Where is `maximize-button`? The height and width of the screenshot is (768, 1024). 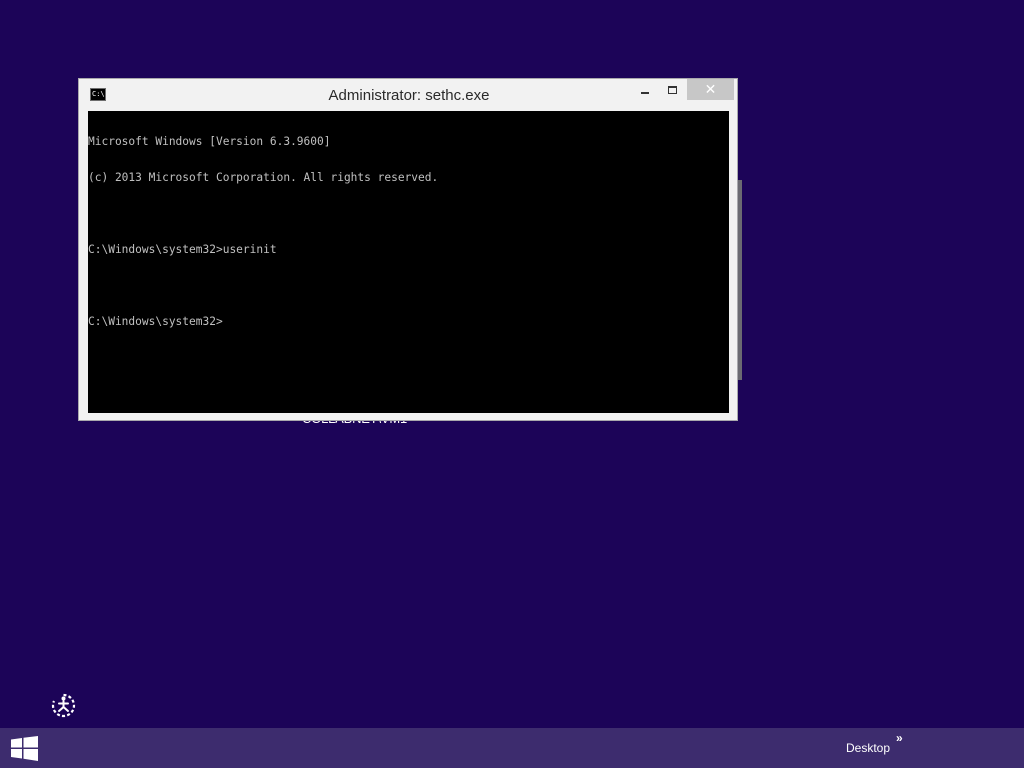
maximize-button is located at coordinates (672, 89).